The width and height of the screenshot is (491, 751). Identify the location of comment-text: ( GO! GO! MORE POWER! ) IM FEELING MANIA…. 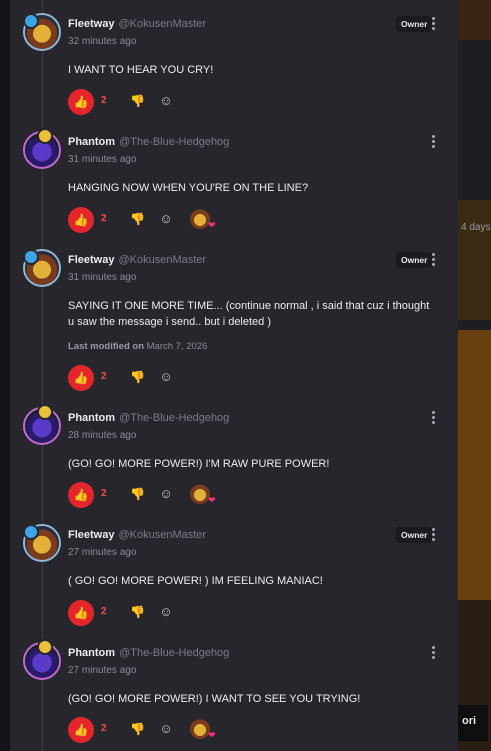
(195, 581).